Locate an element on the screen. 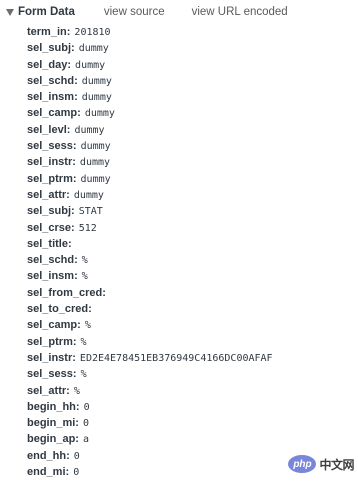 The width and height of the screenshot is (358, 481). form-data-key: sel_day is located at coordinates (47, 64).